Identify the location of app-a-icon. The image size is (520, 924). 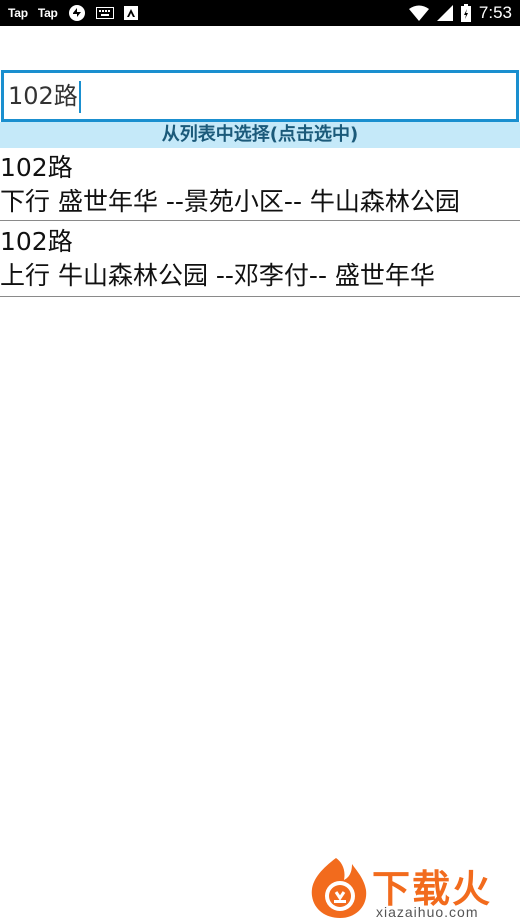
(130, 13).